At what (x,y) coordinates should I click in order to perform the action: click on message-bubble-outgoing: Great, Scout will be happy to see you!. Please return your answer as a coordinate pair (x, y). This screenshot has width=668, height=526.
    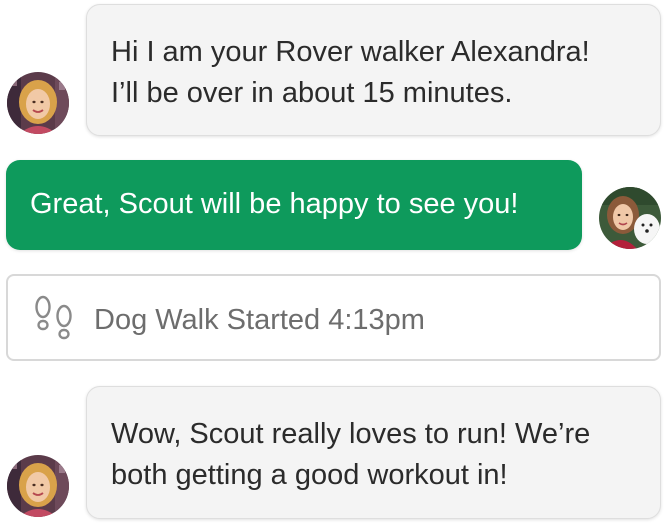
    Looking at the image, I should click on (294, 205).